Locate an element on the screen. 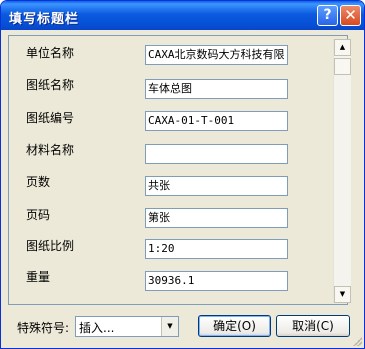  help-button: ? is located at coordinates (327, 15).